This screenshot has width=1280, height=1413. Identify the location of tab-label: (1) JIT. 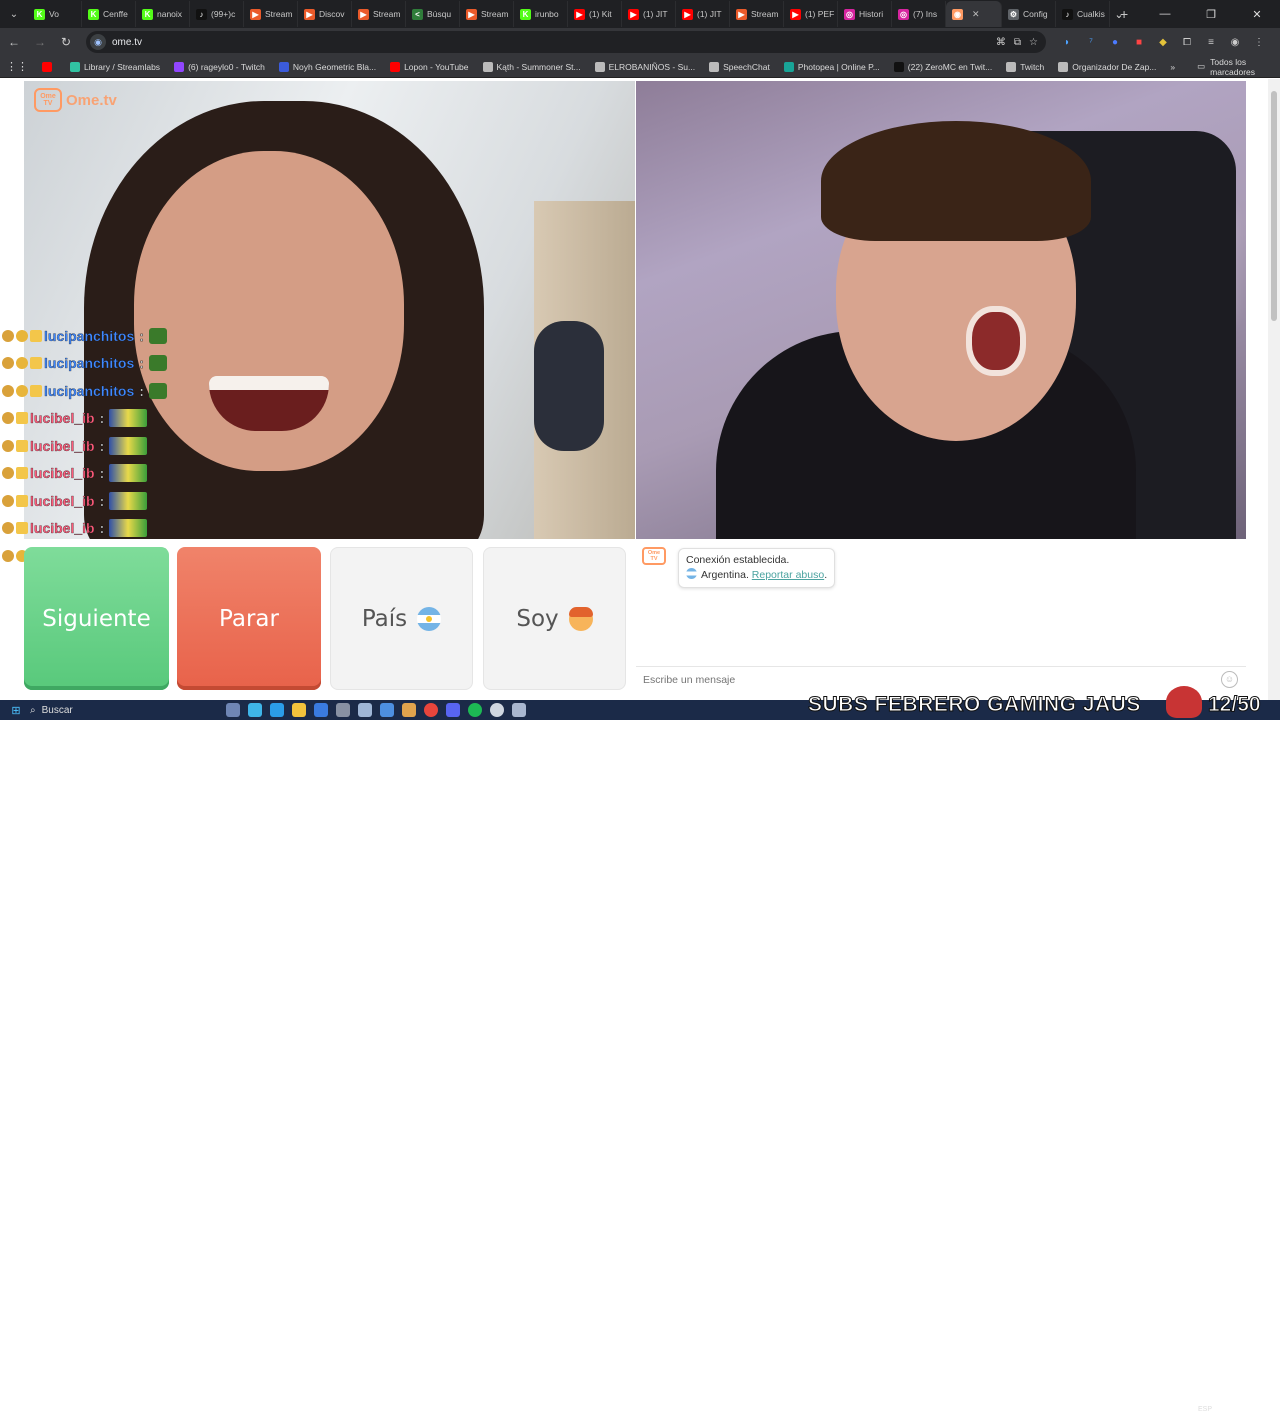
(655, 14).